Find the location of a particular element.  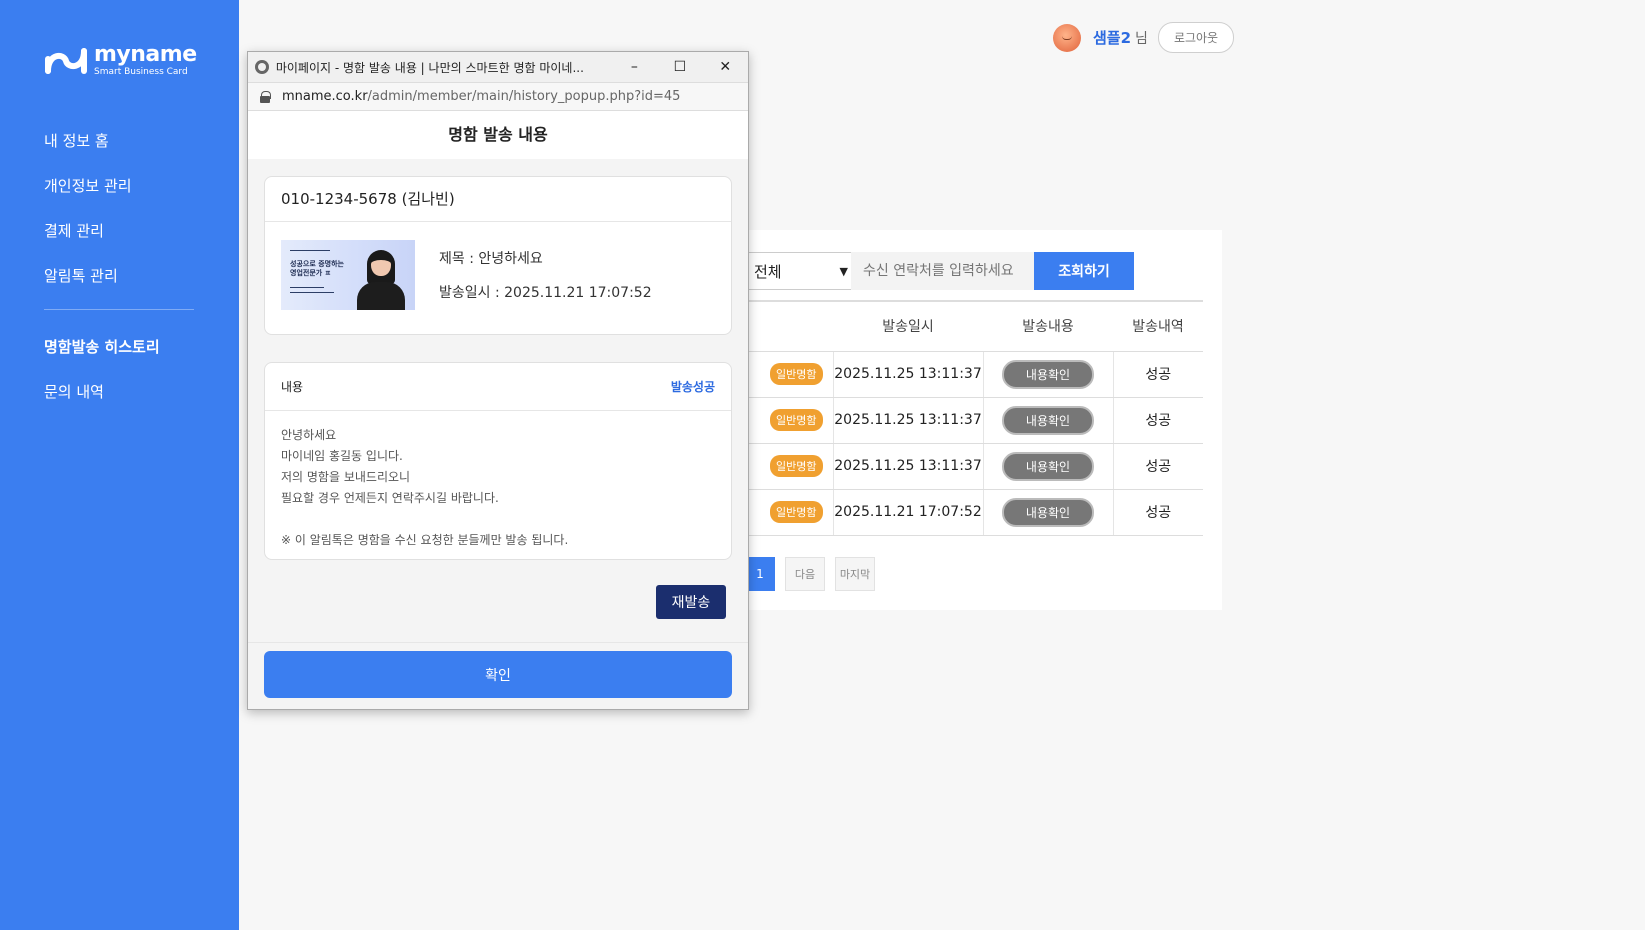

table-header-result: 발송내역 is located at coordinates (1158, 326).